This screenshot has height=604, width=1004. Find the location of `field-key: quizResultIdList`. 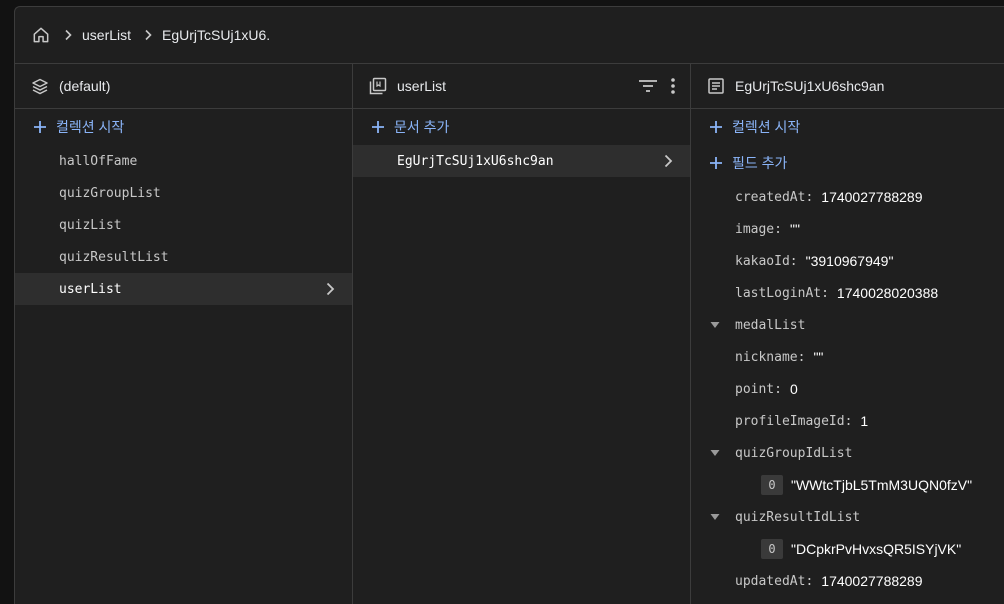

field-key: quizResultIdList is located at coordinates (798, 517).